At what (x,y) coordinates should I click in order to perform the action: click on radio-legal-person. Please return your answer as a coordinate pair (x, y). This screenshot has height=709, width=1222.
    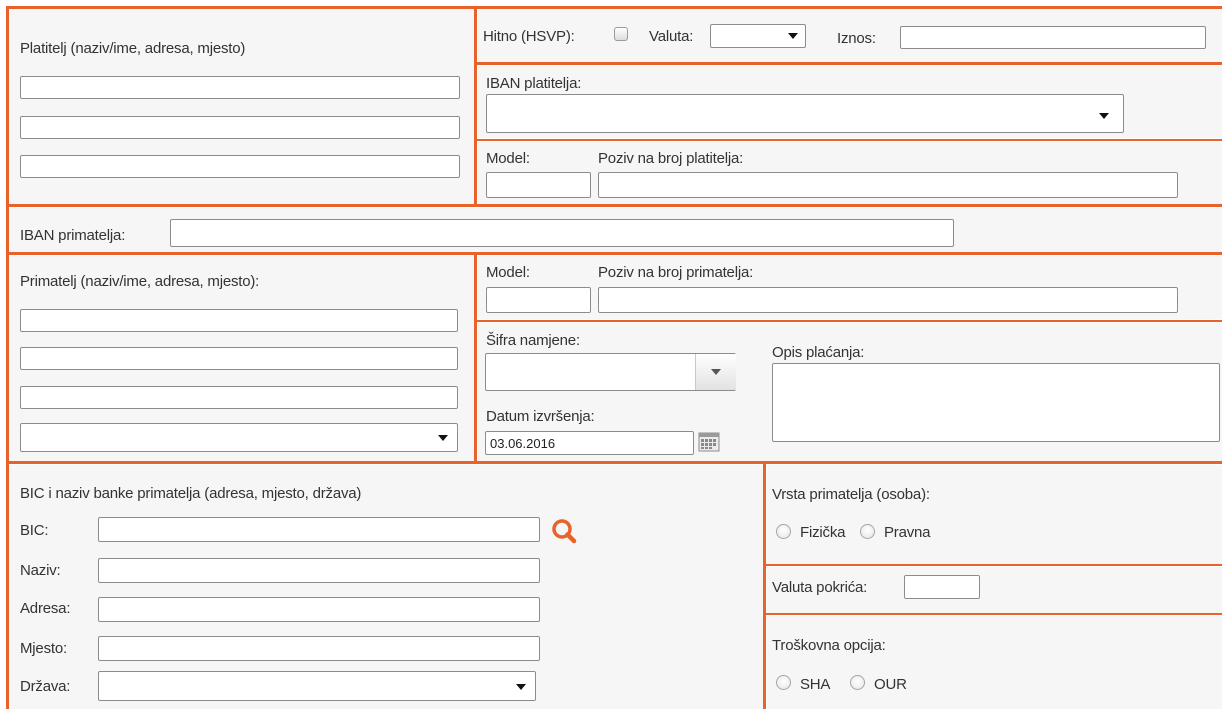
    Looking at the image, I should click on (867, 531).